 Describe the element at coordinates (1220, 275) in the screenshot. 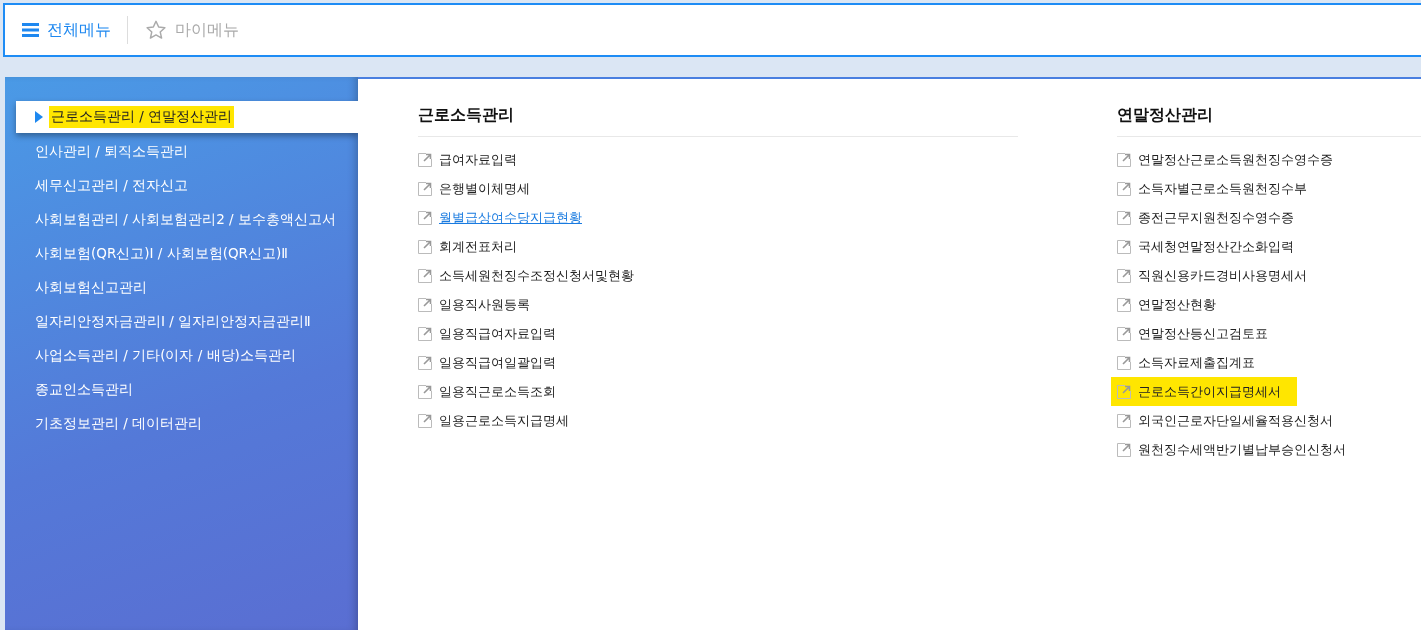

I see `menu-link: 직원신용카드경비사용명세서` at that location.